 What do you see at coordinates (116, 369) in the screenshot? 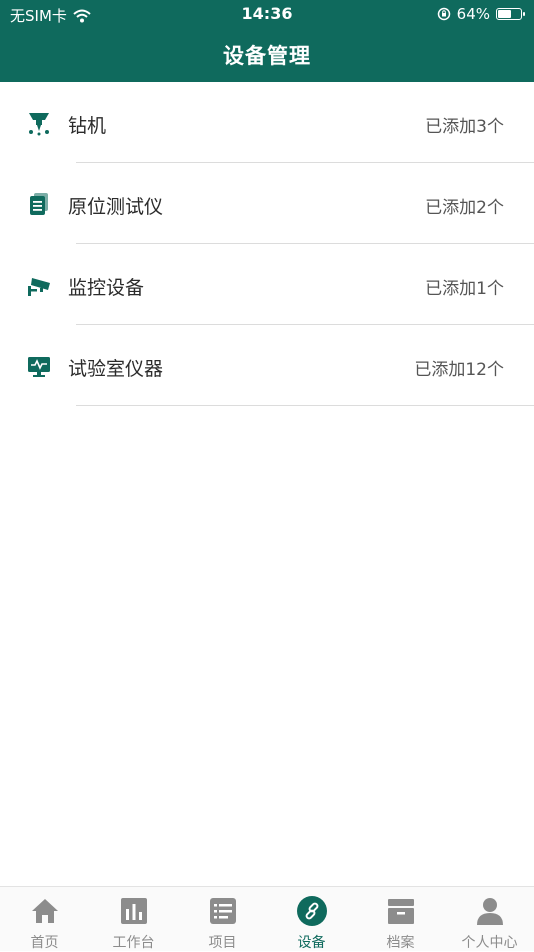
I see `device-name: 试验室仪器` at bounding box center [116, 369].